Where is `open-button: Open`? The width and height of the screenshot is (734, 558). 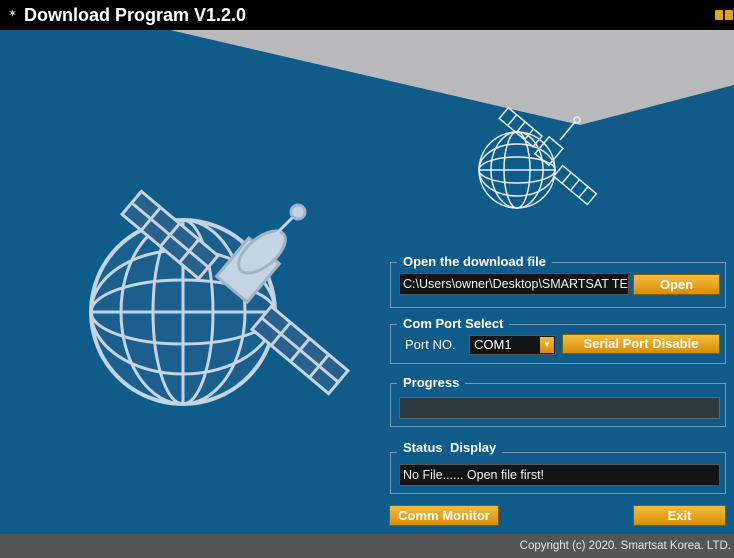 open-button: Open is located at coordinates (676, 284).